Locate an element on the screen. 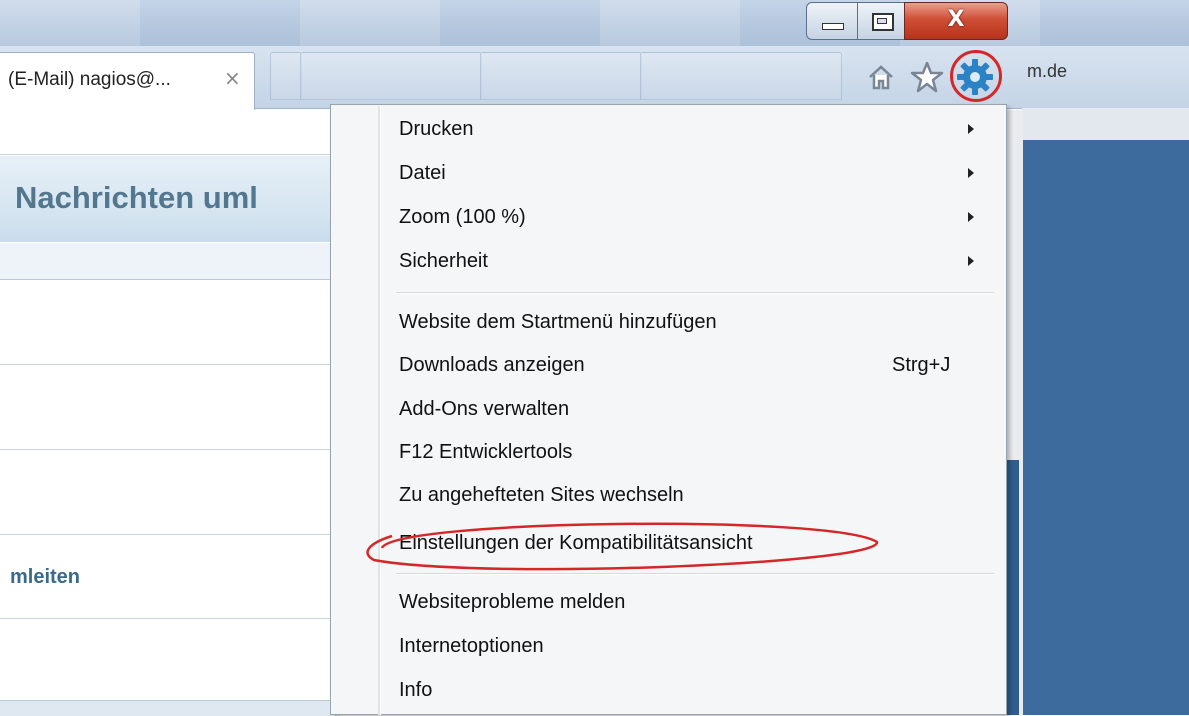  tab-close-icon: × is located at coordinates (232, 78).